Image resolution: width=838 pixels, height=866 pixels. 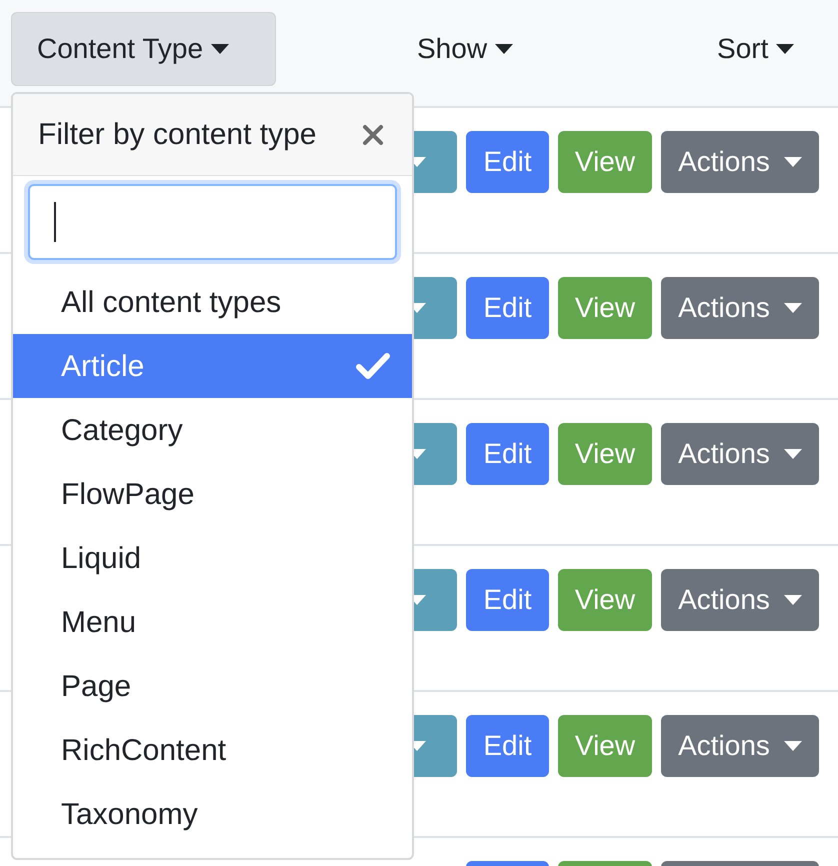 What do you see at coordinates (212, 622) in the screenshot?
I see `menu-item: Menu` at bounding box center [212, 622].